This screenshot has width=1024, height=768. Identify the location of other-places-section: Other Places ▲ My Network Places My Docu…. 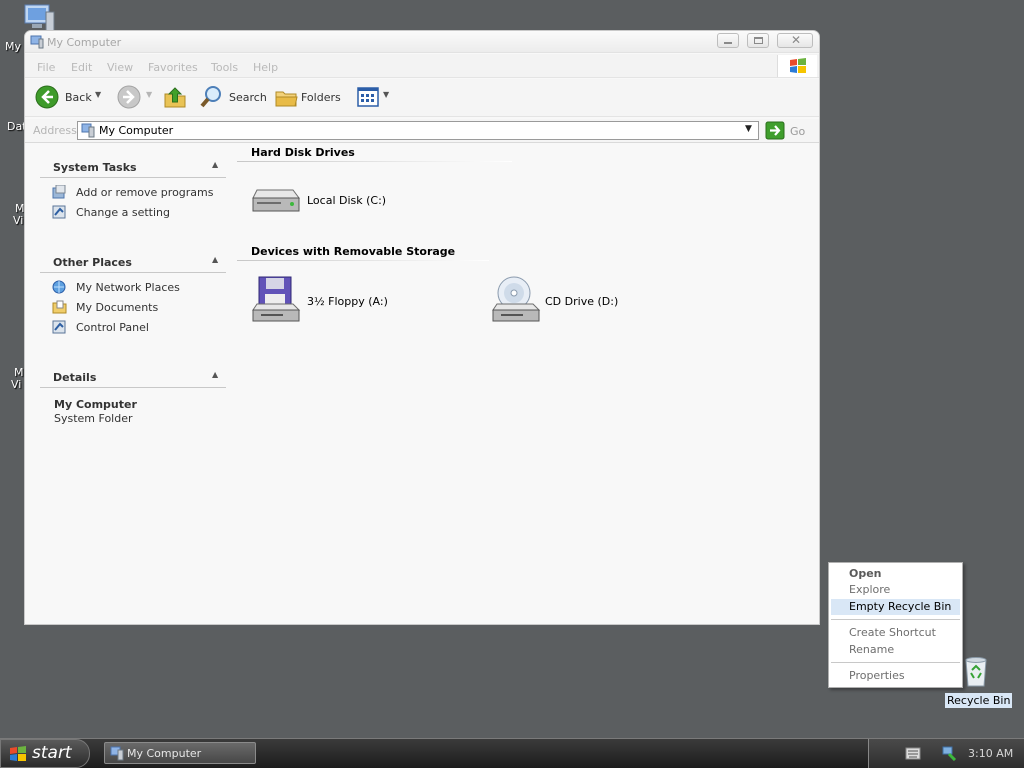
(133, 299).